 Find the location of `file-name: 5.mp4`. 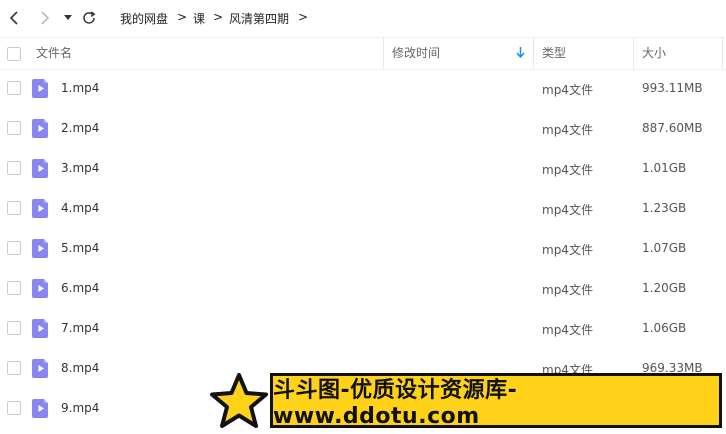

file-name: 5.mp4 is located at coordinates (80, 248).